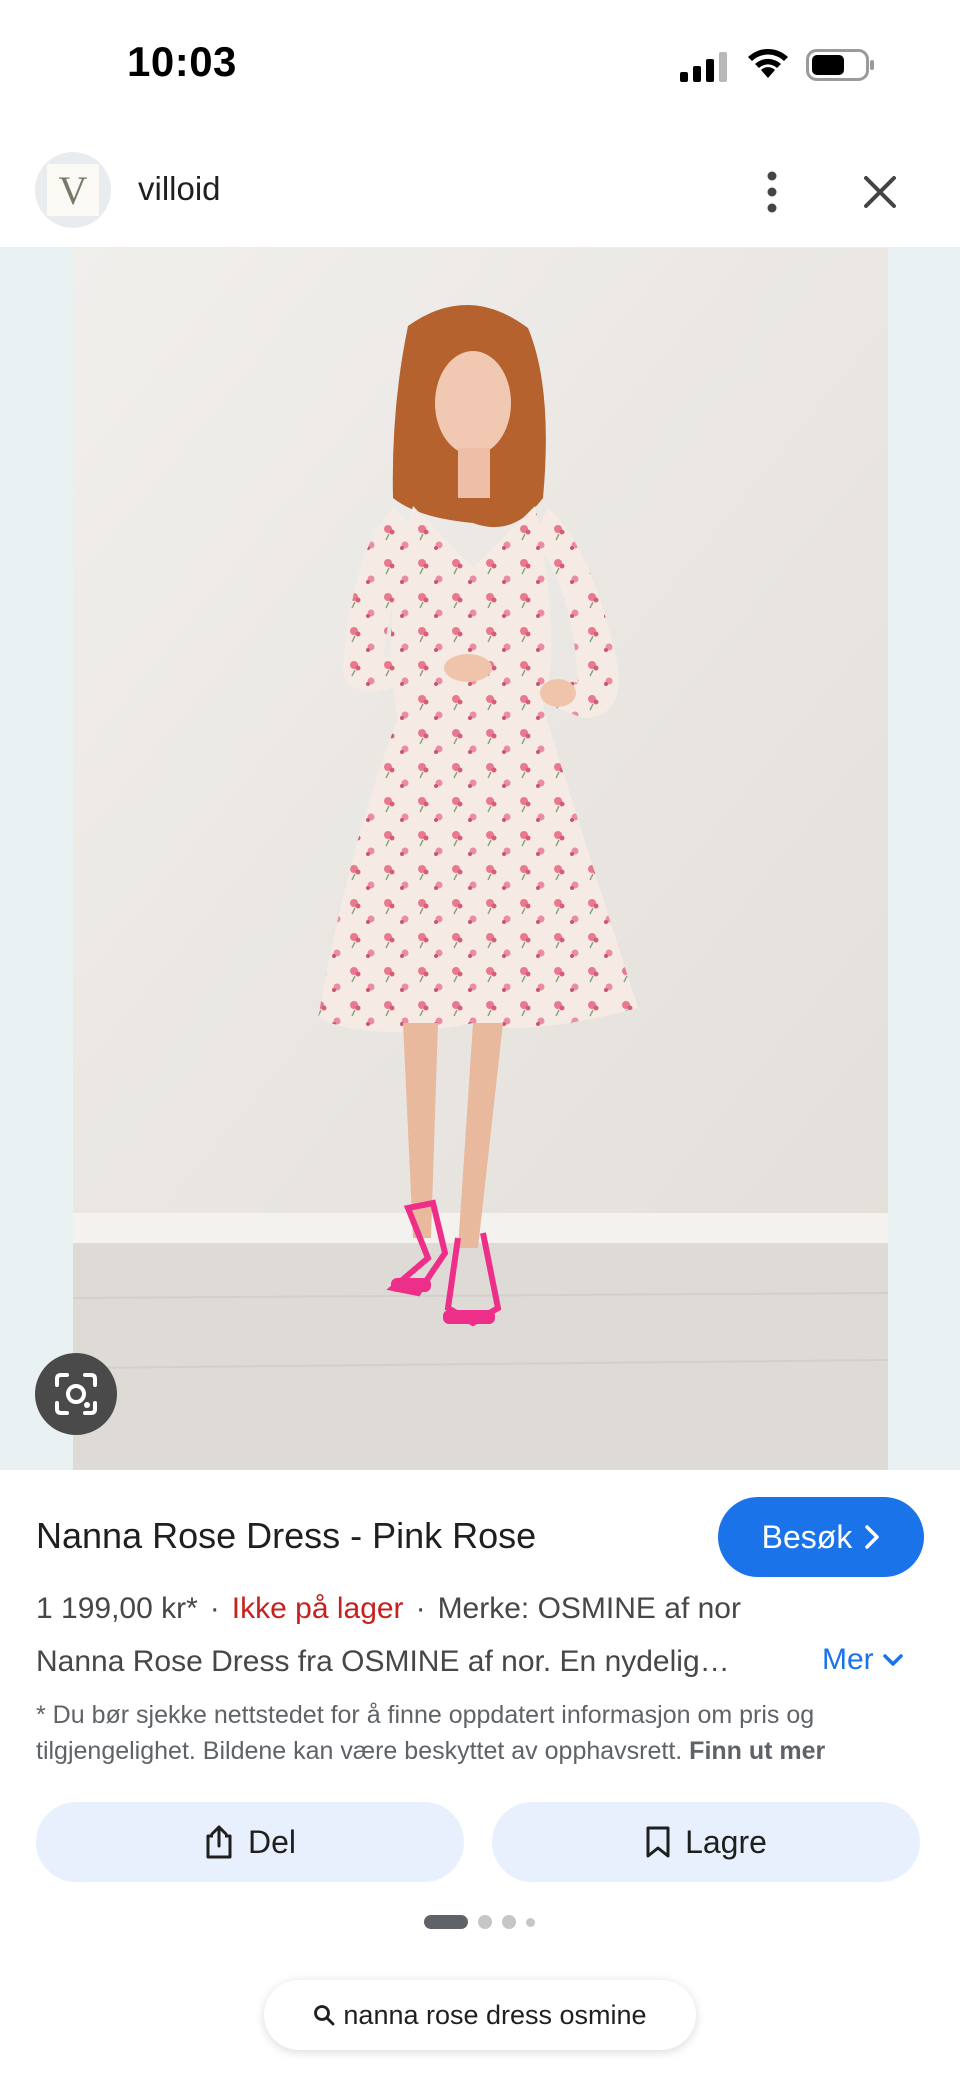 The image size is (960, 2081). Describe the element at coordinates (179, 189) in the screenshot. I see `site-name: villoid` at that location.